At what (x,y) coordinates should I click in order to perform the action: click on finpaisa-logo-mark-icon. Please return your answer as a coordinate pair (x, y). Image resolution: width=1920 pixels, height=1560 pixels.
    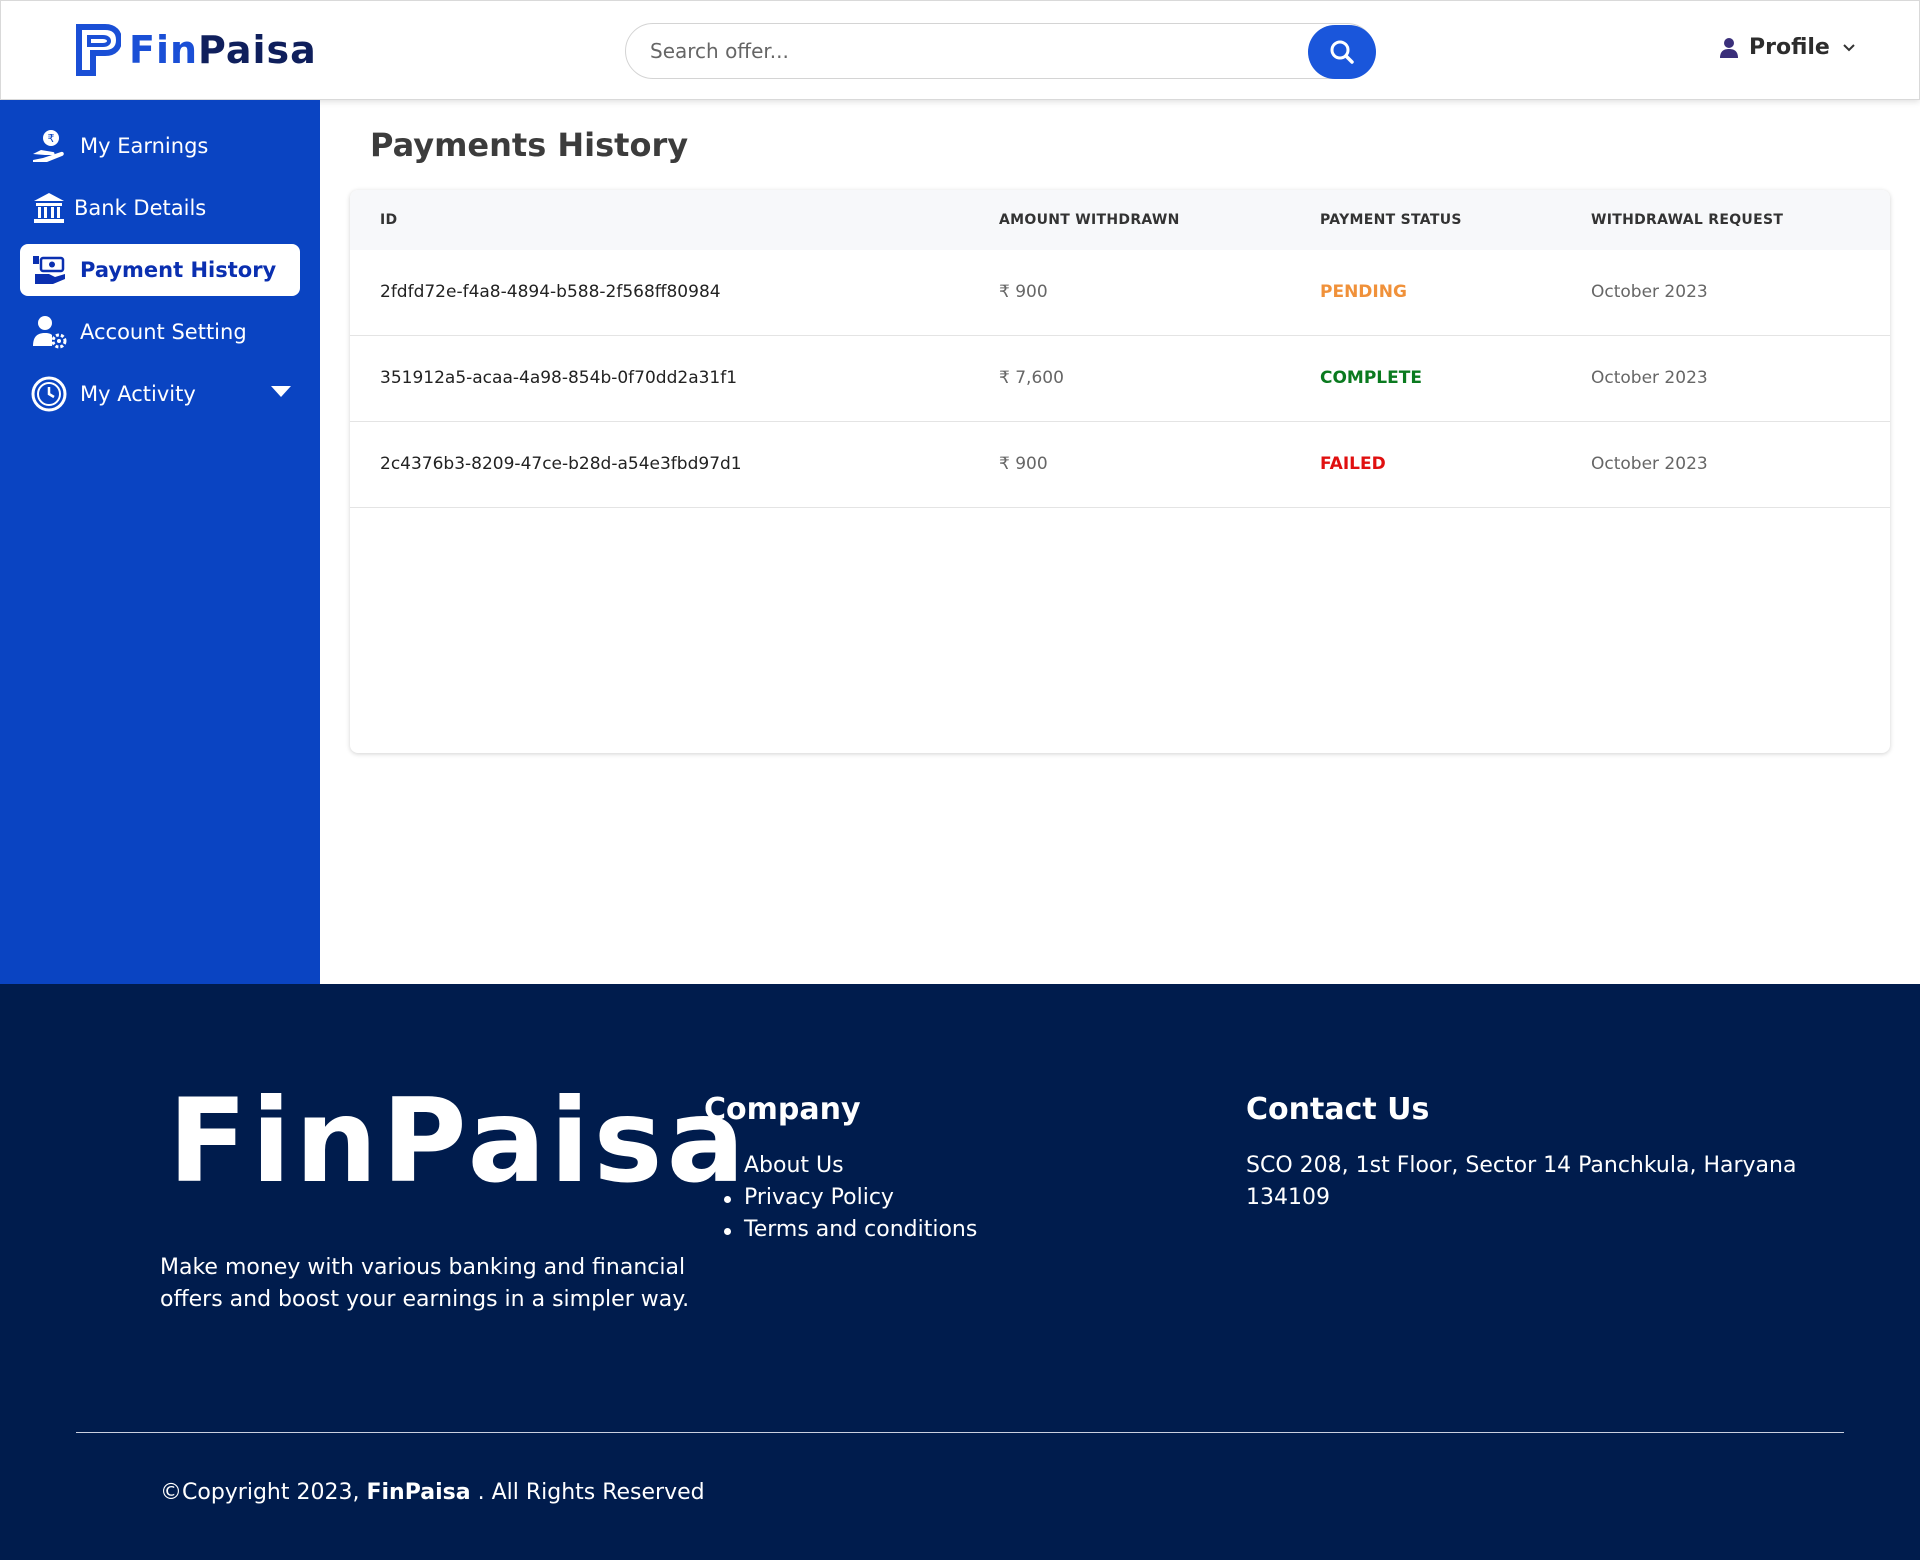
    Looking at the image, I should click on (98, 50).